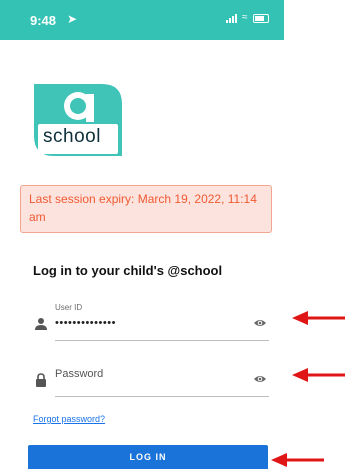 The width and height of the screenshot is (346, 469). Describe the element at coordinates (260, 379) in the screenshot. I see `show-password-eye-icon` at that location.